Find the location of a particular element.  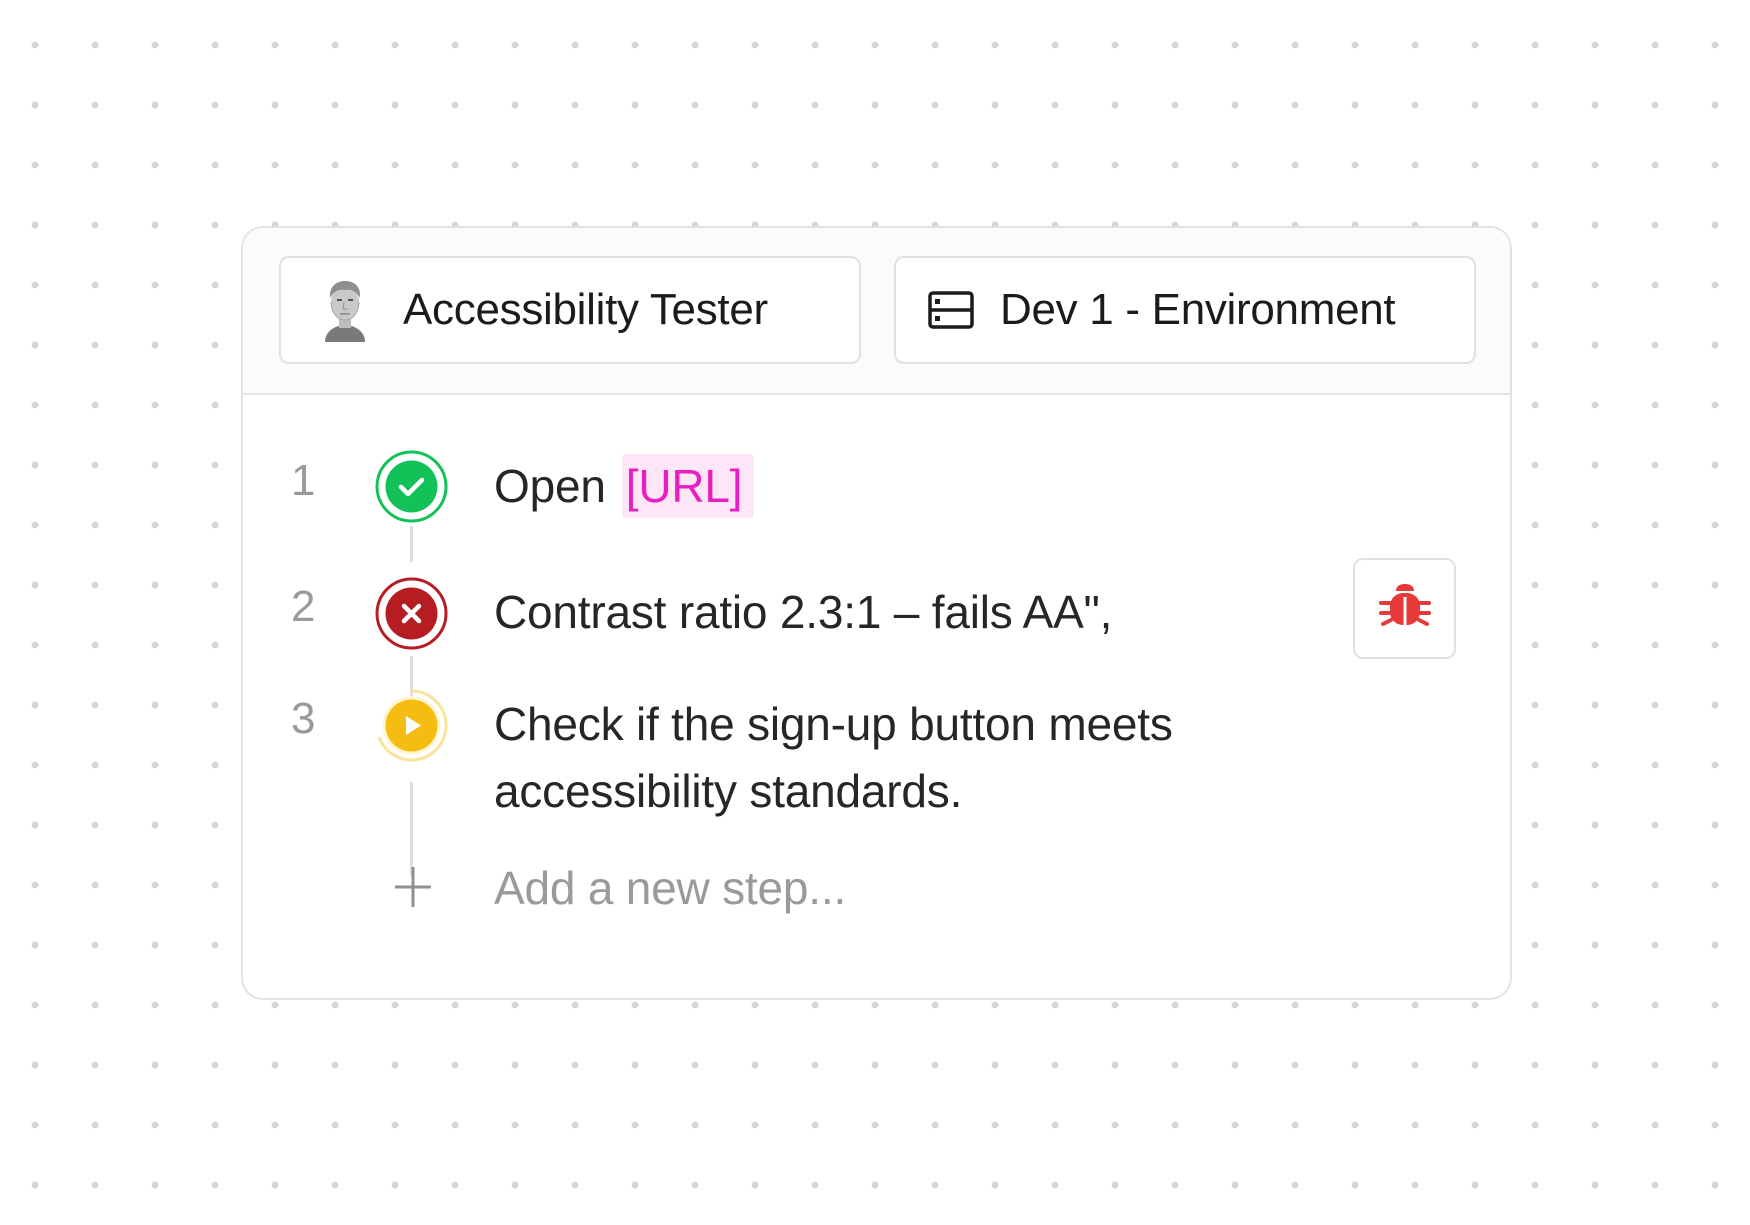

environment-selector: Dev 1 - Environment is located at coordinates (1185, 310).